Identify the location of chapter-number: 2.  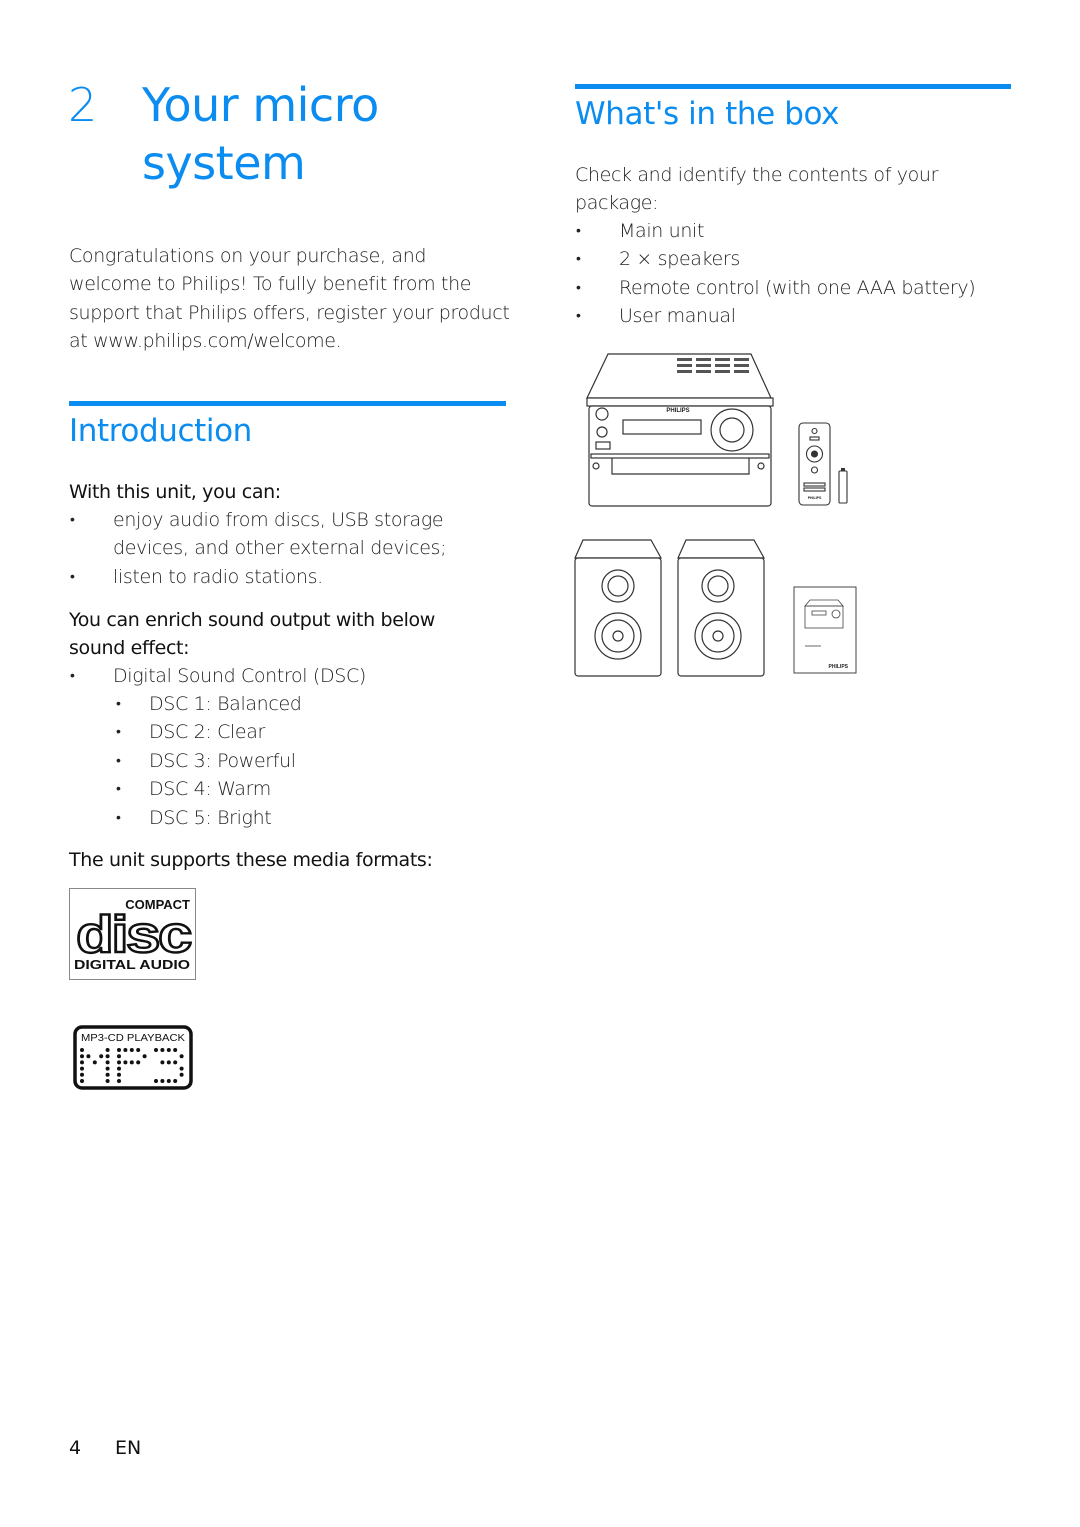
(82, 105).